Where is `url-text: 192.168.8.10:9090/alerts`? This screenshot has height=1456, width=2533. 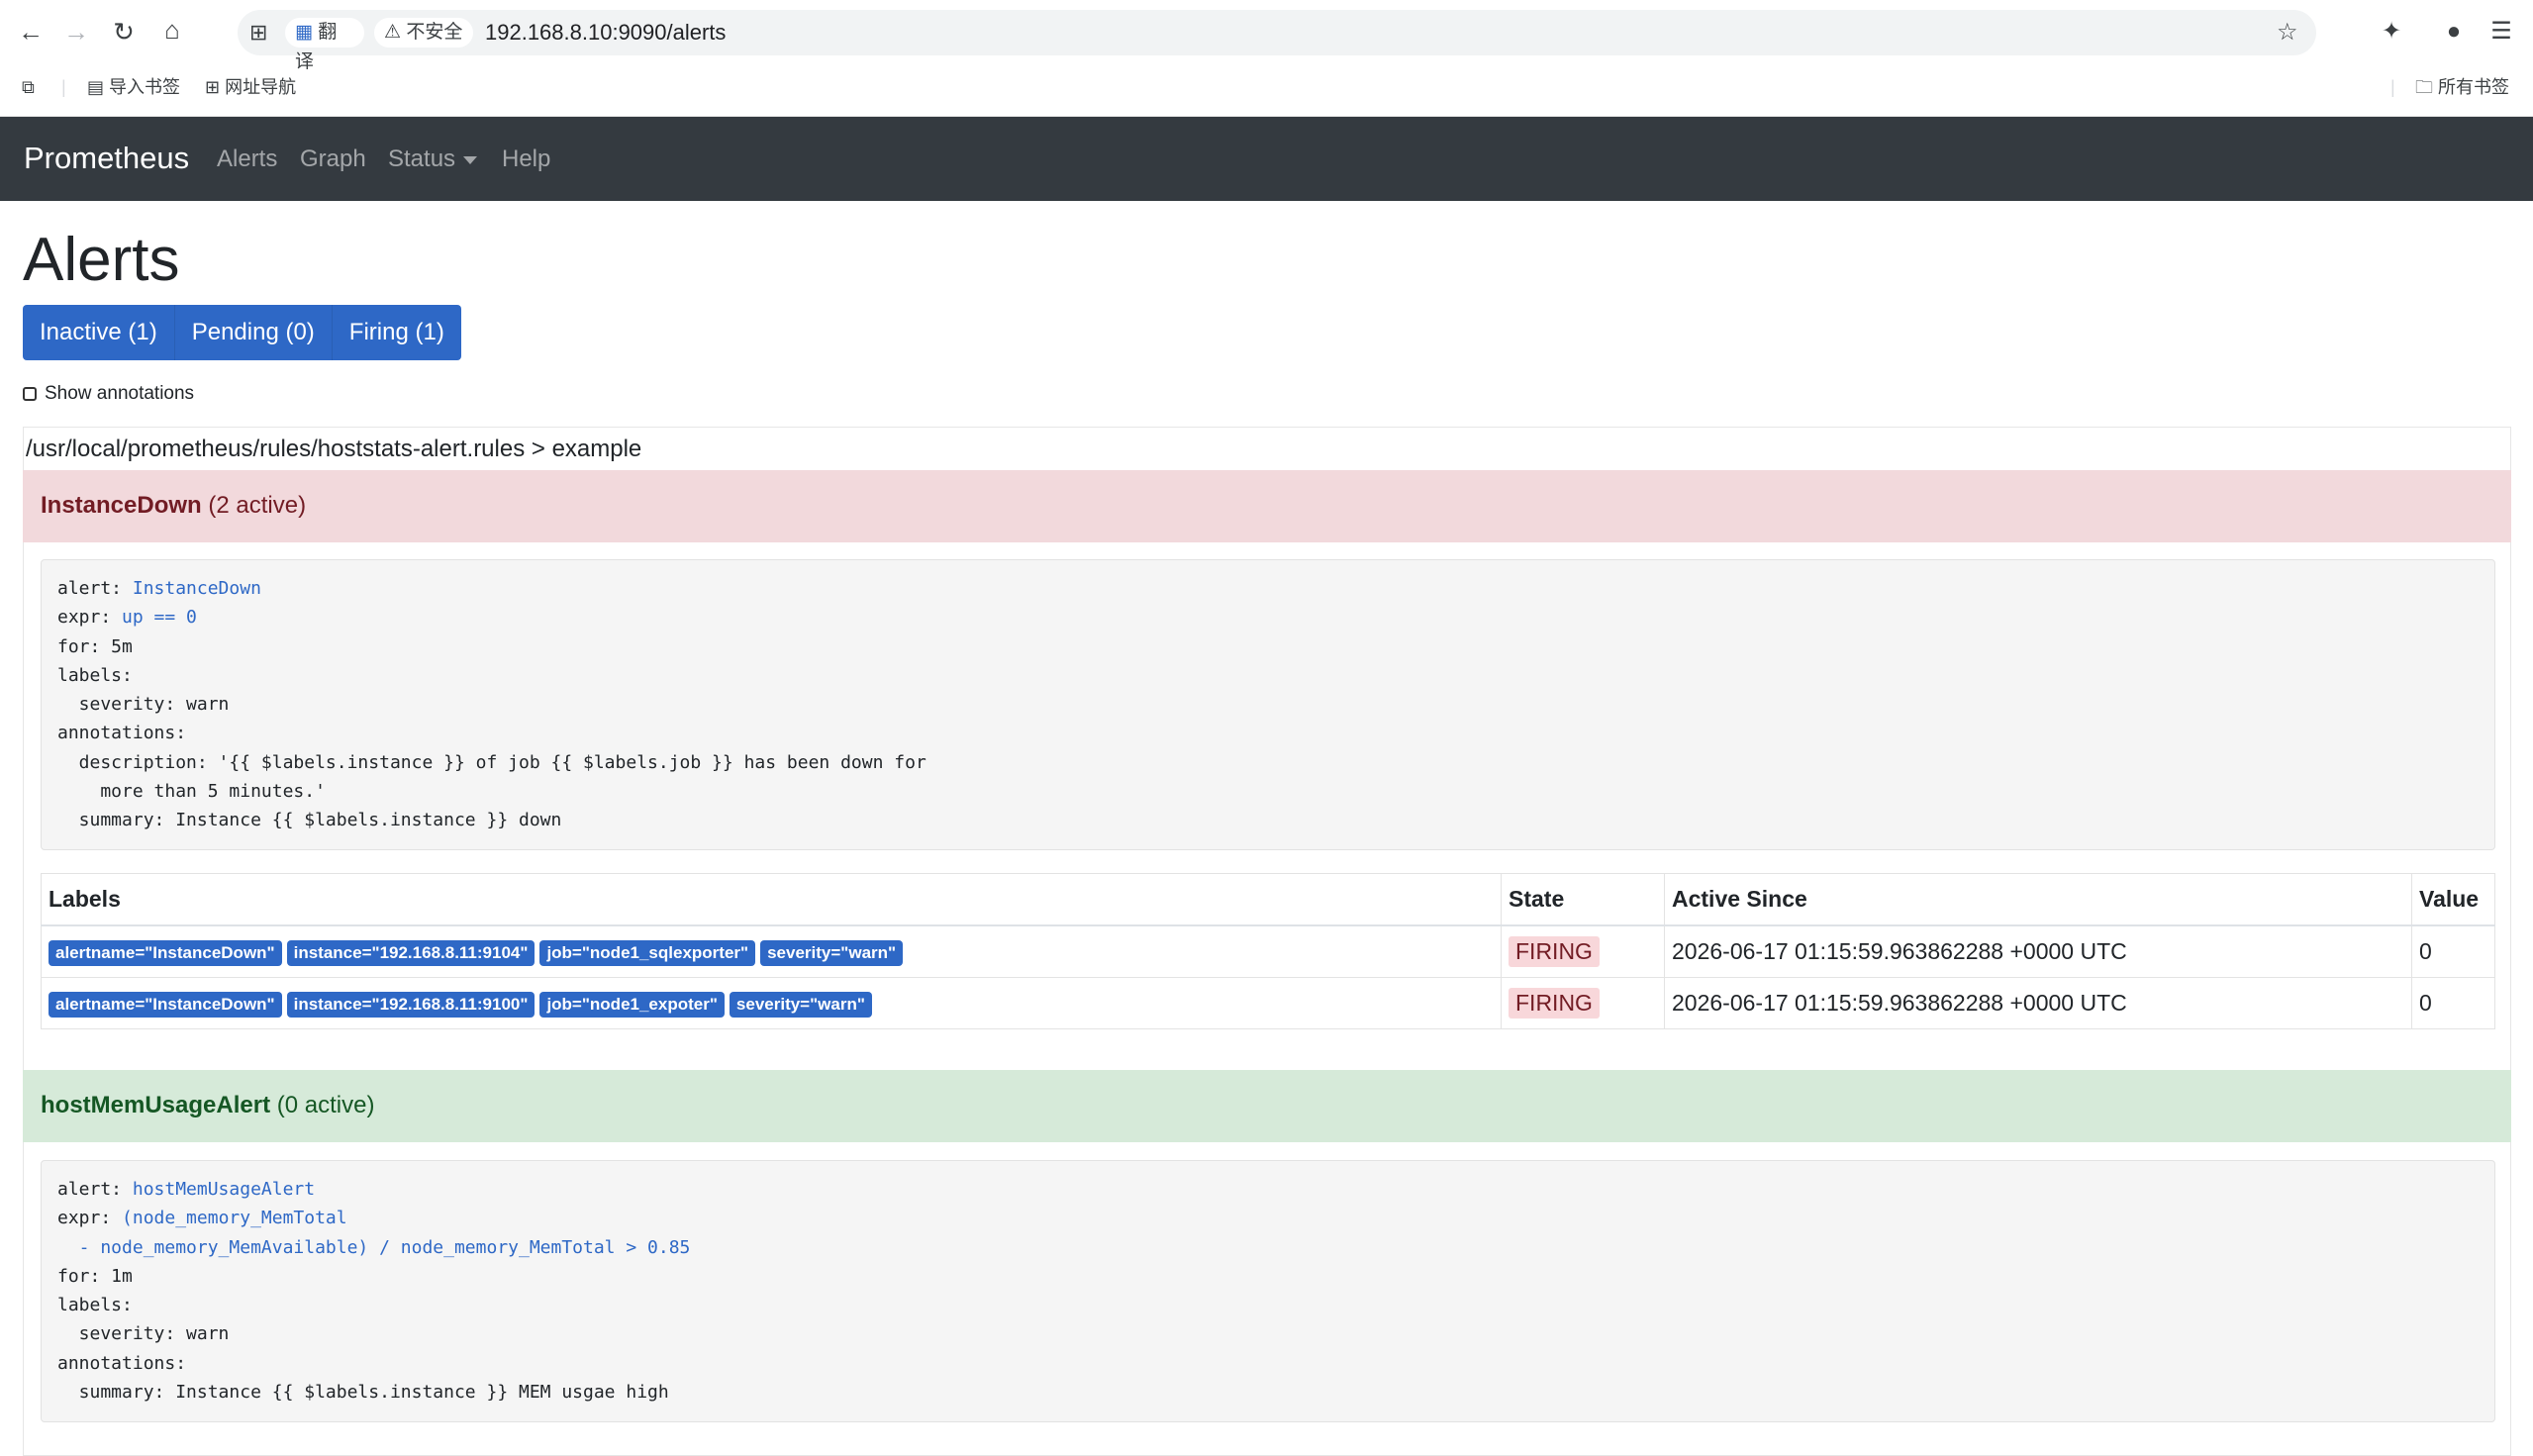
url-text: 192.168.8.10:9090/alerts is located at coordinates (605, 33).